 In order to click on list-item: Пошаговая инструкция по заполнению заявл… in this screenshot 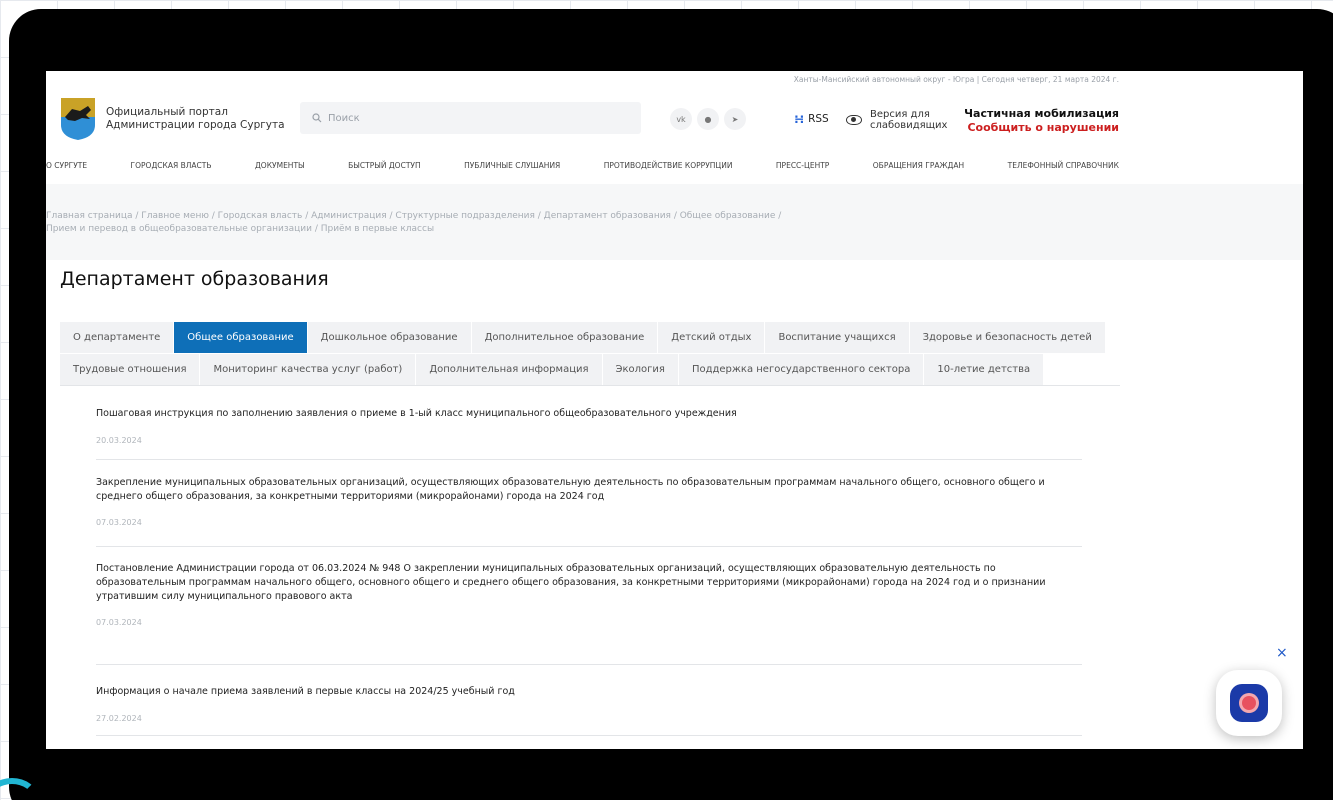, I will do `click(589, 430)`.